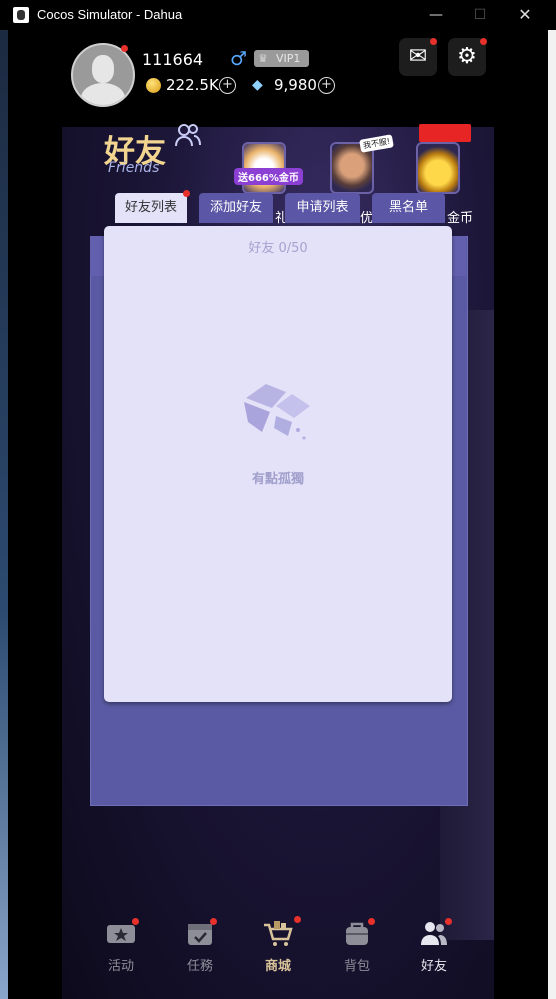  Describe the element at coordinates (278, 933) in the screenshot. I see `shopping-cart-icon` at that location.